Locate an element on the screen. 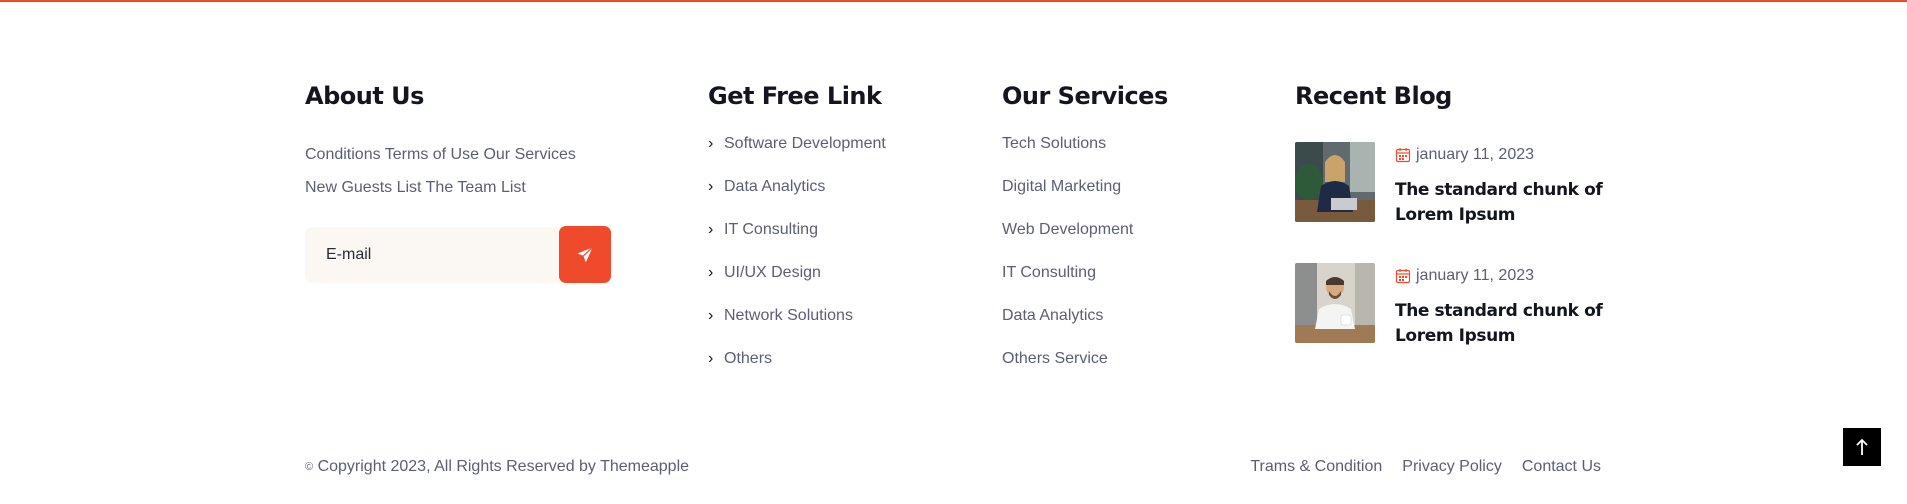 This screenshot has height=504, width=1907. copyright-symbol: © is located at coordinates (309, 467).